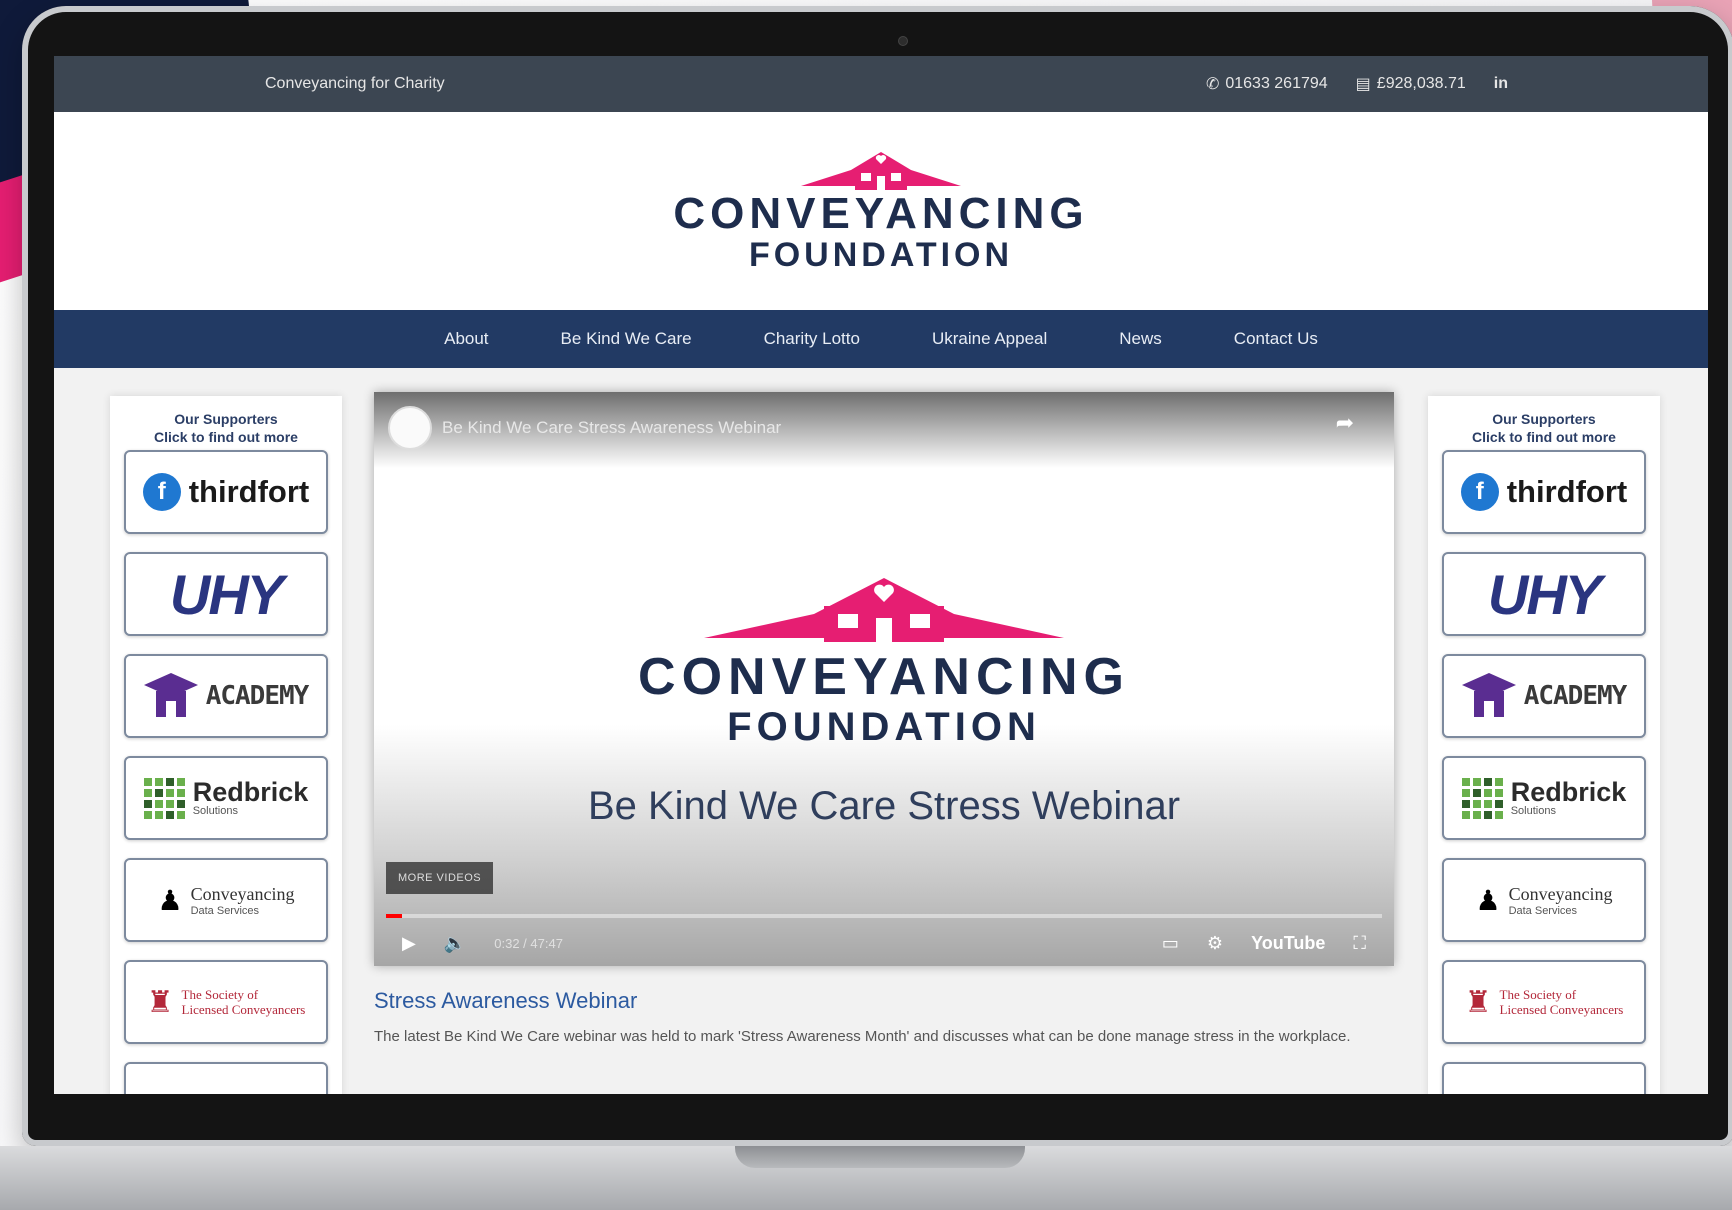 Image resolution: width=1732 pixels, height=1210 pixels. I want to click on controls-right: ▭ ⚙ YouTube ⛶, so click(1264, 943).